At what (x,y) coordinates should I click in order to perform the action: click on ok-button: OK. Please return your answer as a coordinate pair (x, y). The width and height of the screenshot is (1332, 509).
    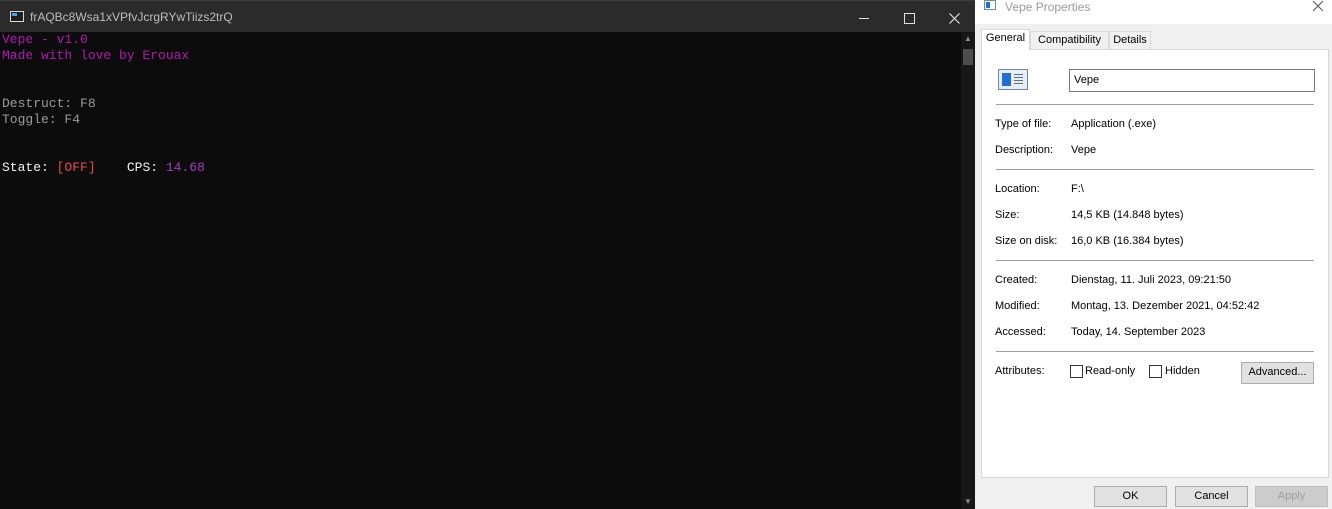
    Looking at the image, I should click on (1130, 496).